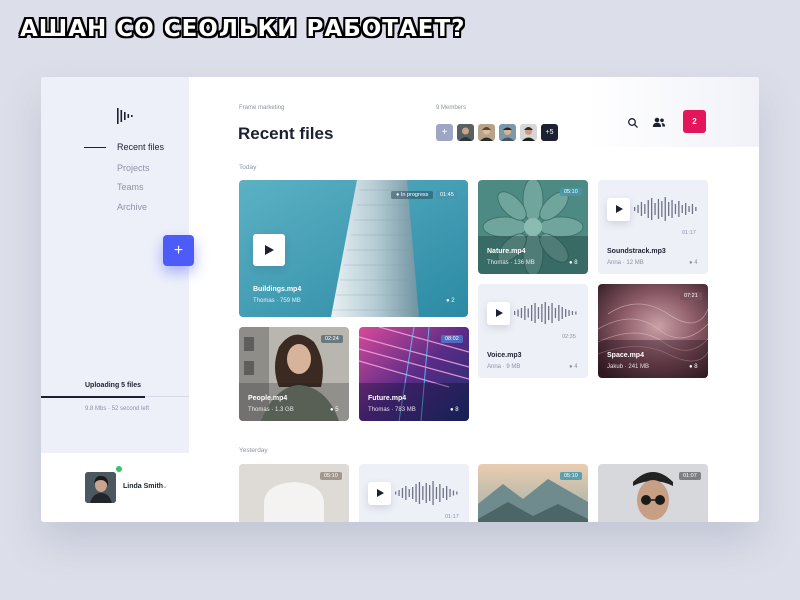 The image size is (800, 600). I want to click on file-size: 9 MB, so click(513, 367).